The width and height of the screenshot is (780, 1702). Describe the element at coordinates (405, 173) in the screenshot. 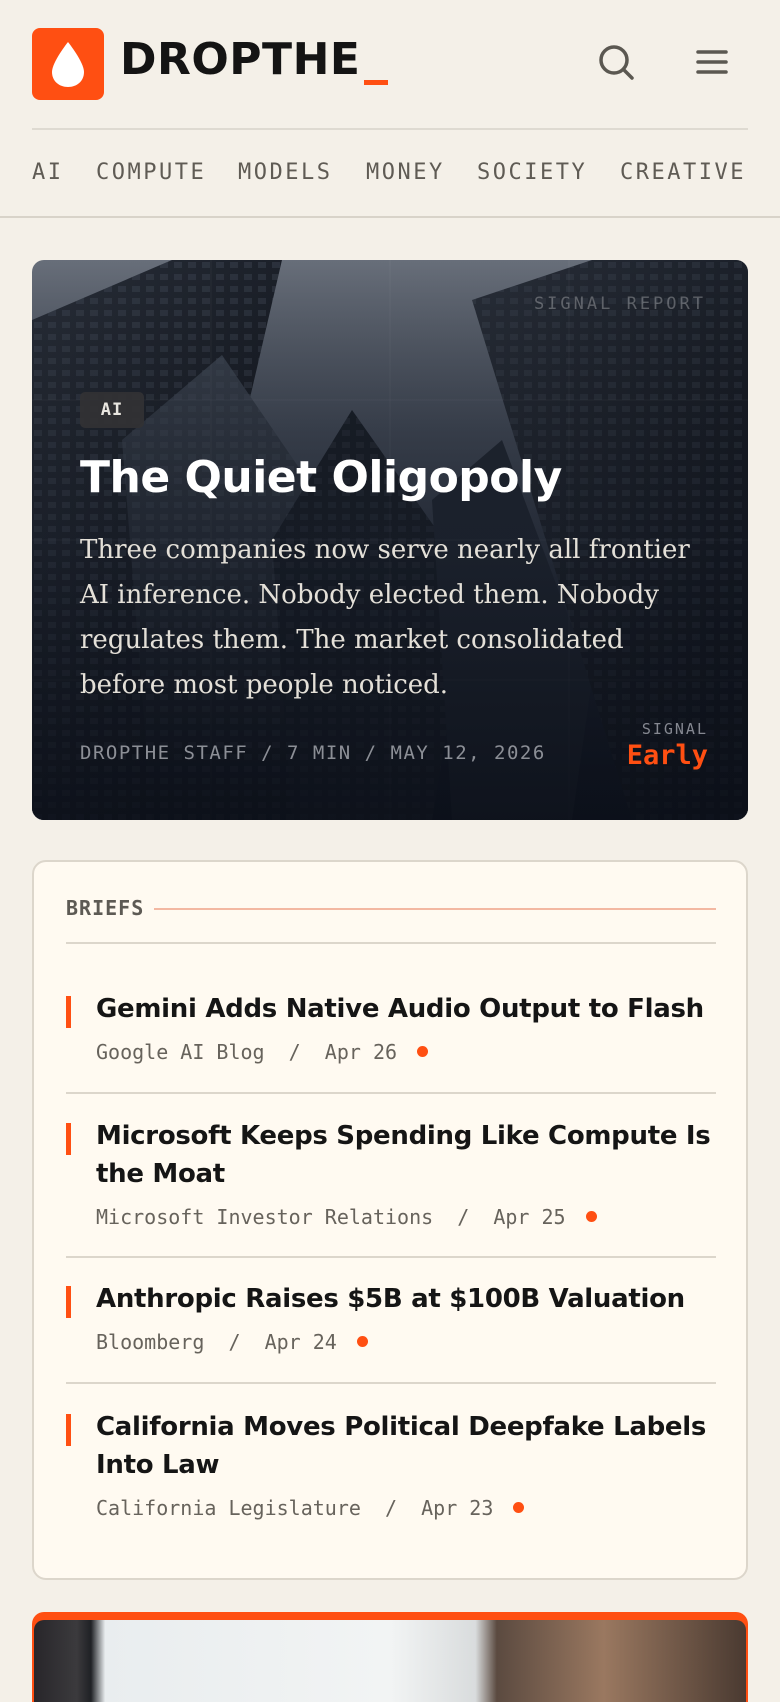

I see `nav-item-money: MONEY` at that location.